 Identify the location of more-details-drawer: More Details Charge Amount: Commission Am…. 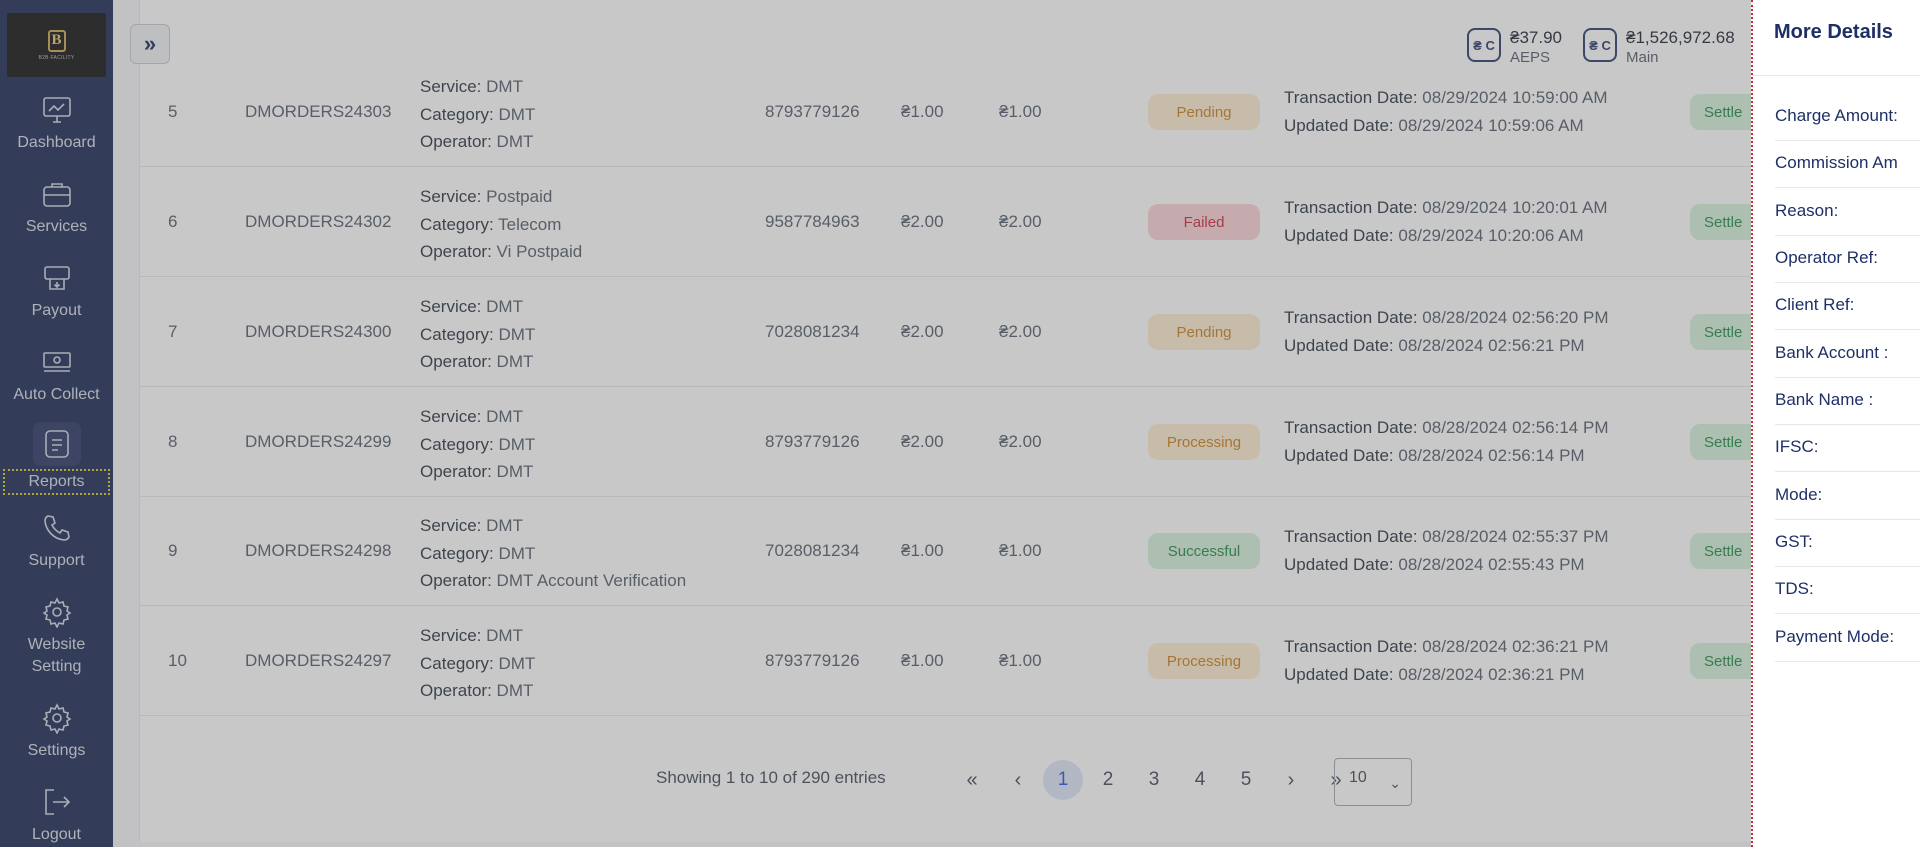
(1835, 423).